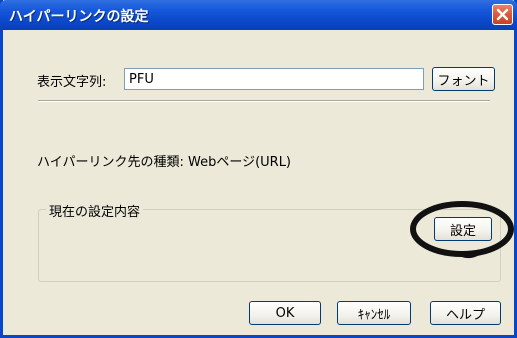  Describe the element at coordinates (465, 313) in the screenshot. I see `help-button: ヘルプ` at that location.